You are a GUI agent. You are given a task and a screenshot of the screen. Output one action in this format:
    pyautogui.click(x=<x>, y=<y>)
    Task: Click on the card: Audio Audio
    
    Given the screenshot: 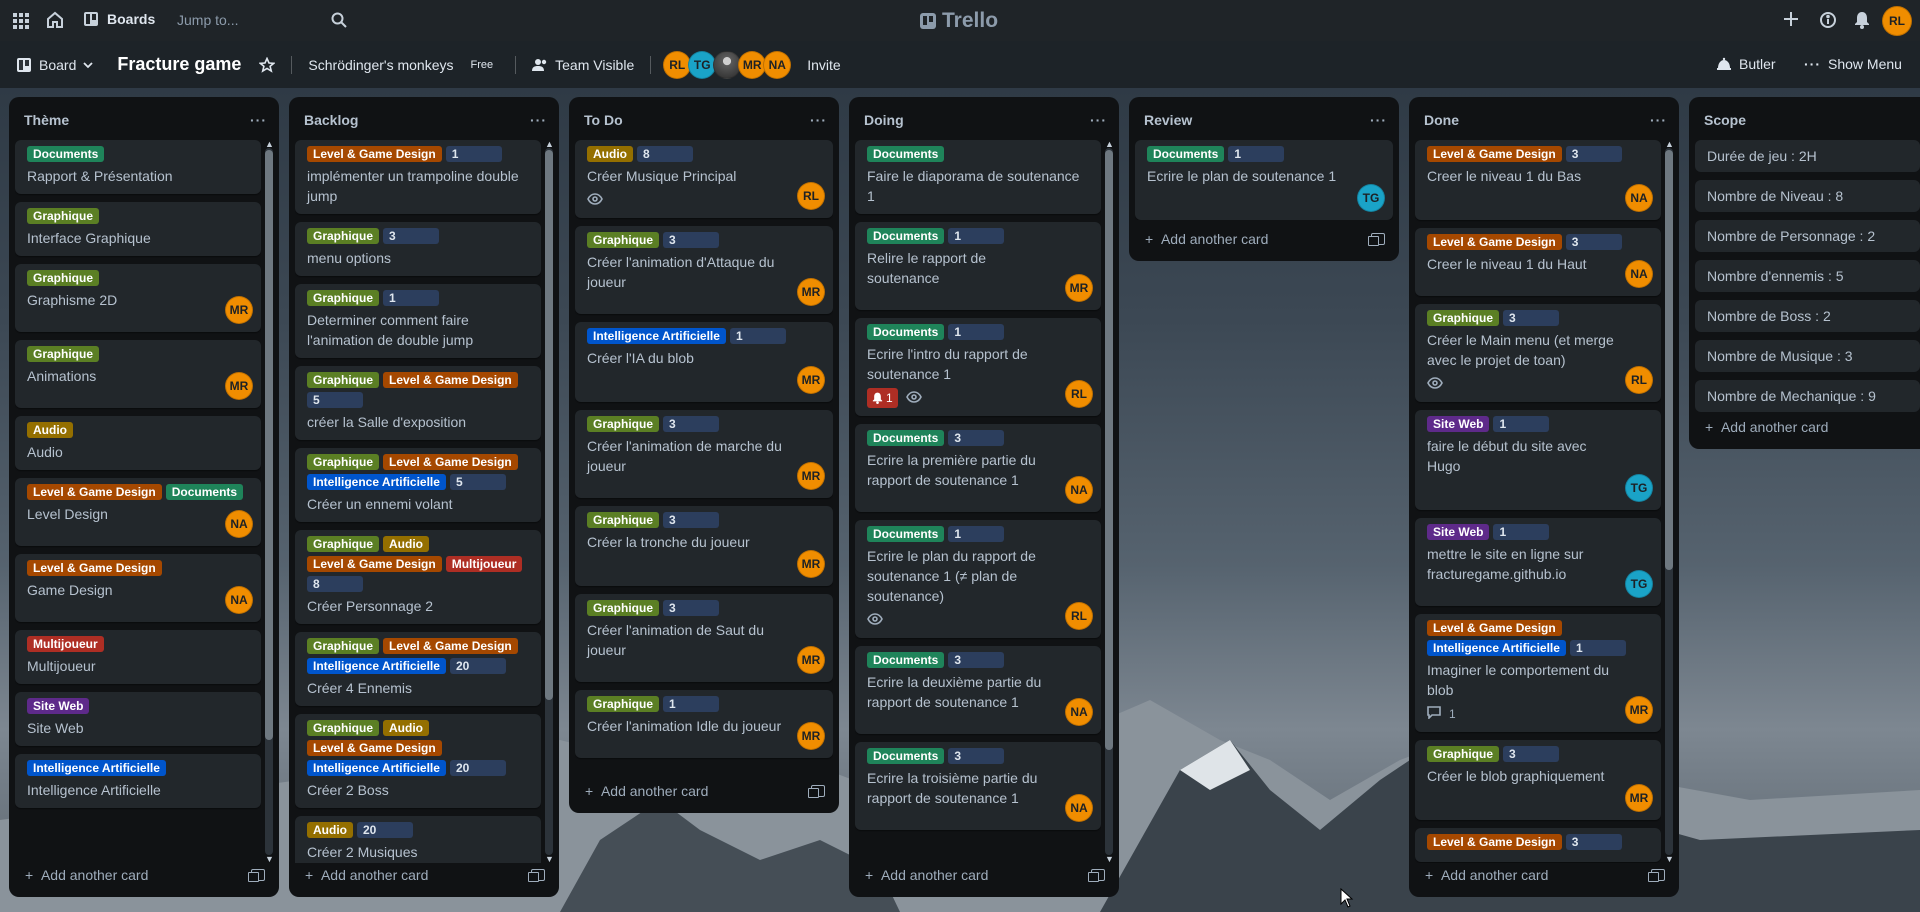 What is the action you would take?
    pyautogui.click(x=138, y=443)
    